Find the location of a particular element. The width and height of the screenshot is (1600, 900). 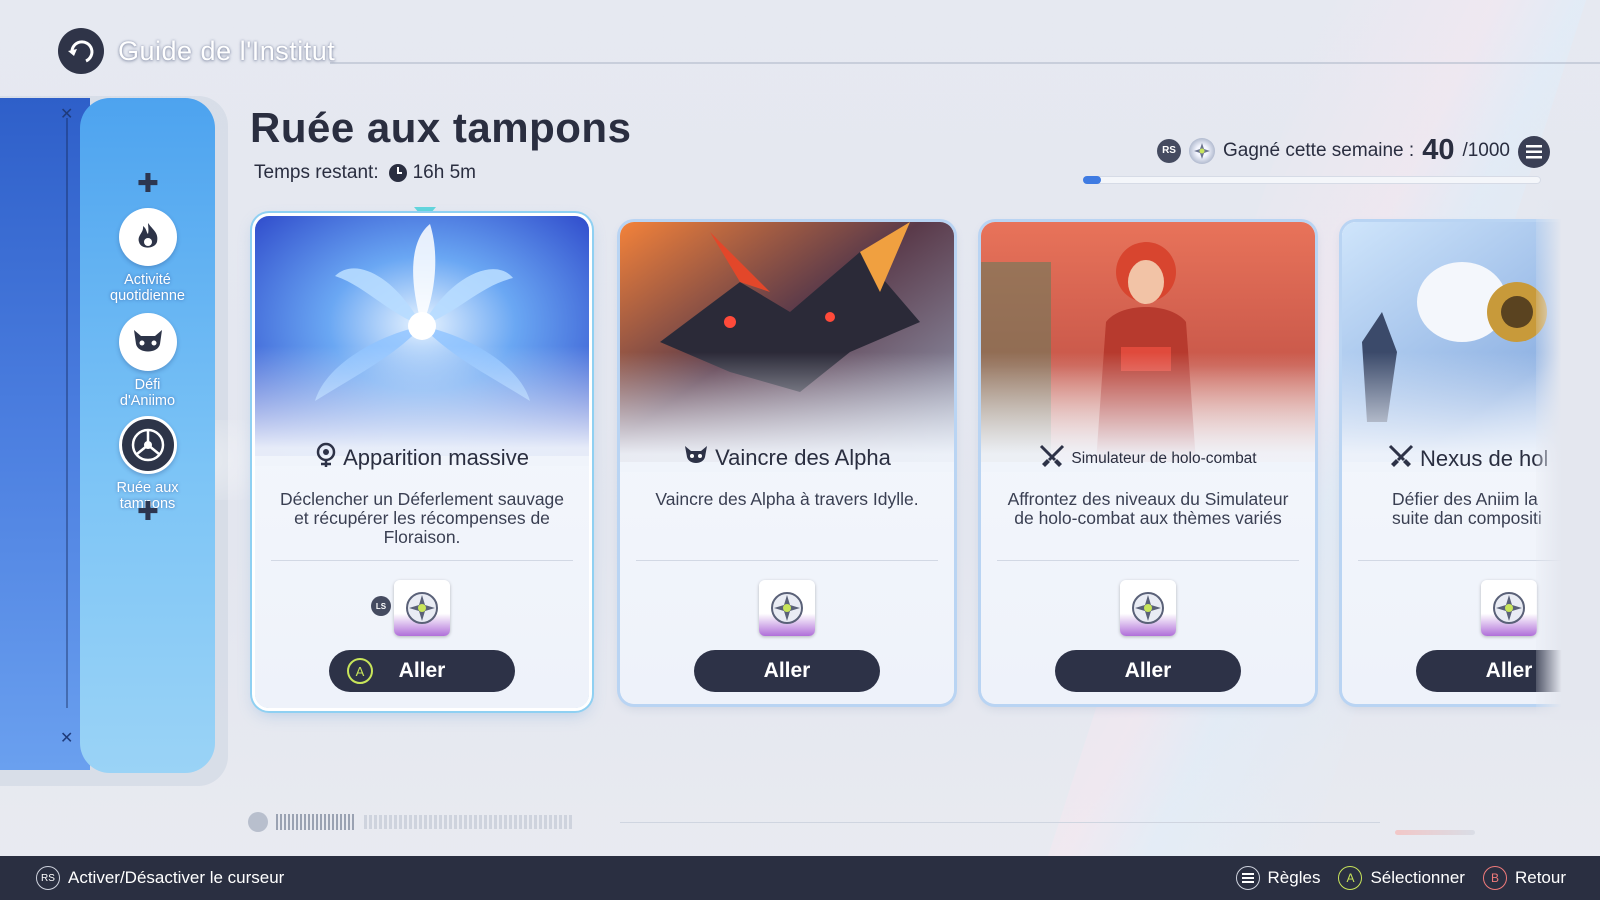

card-title: Nexus de hol is located at coordinates (1484, 458).